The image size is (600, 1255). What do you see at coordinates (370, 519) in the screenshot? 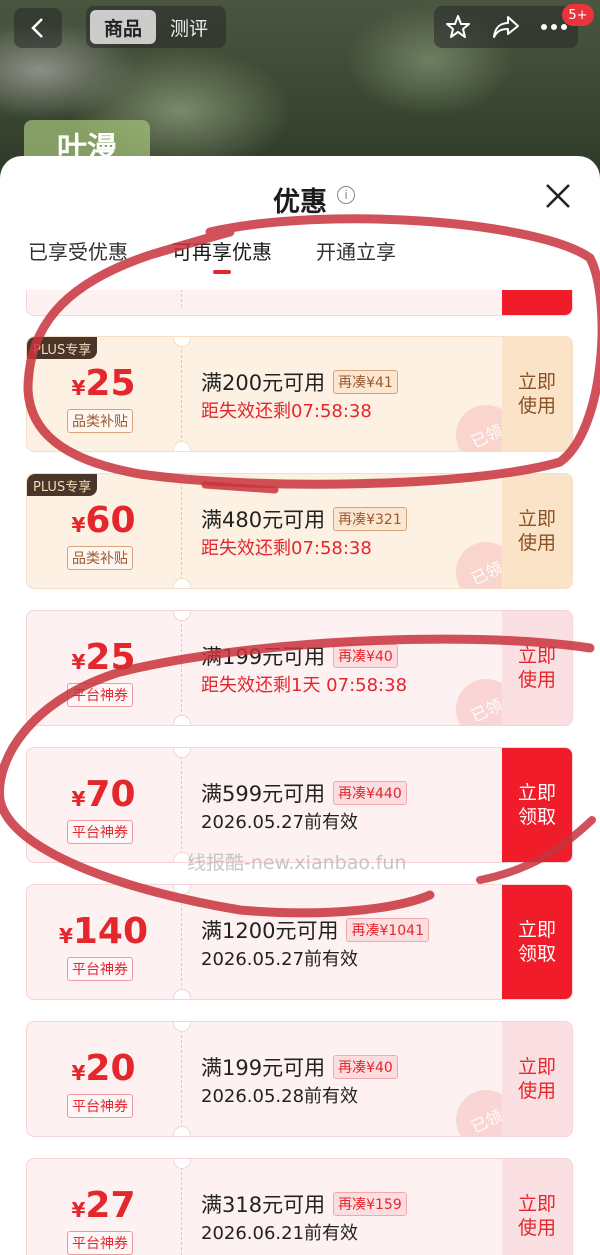
I see `extra-needed-tag: 再凑¥321` at bounding box center [370, 519].